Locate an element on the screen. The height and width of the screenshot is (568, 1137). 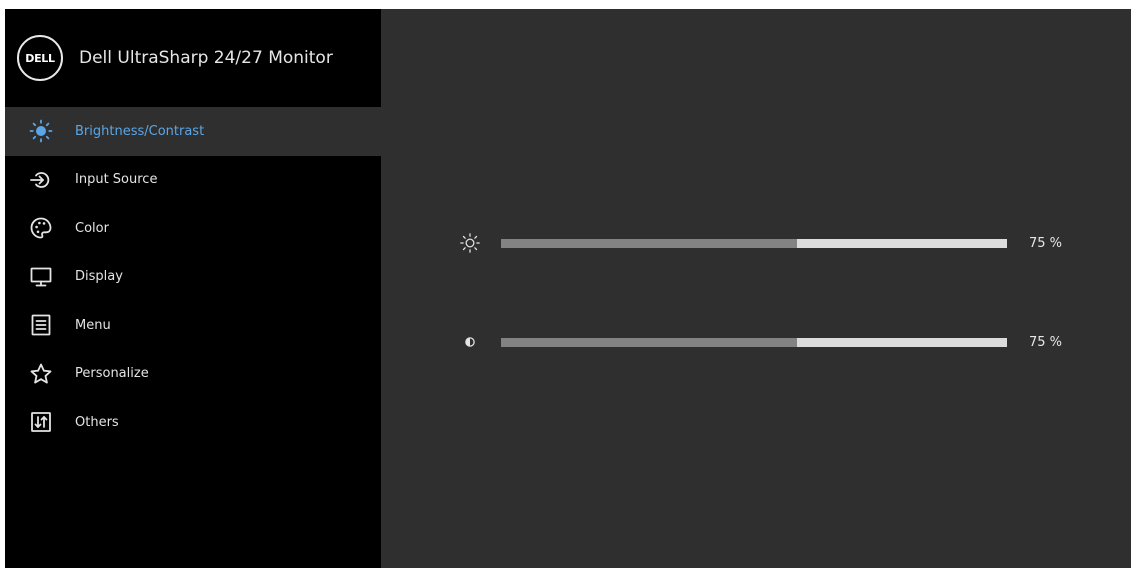
brightness-slider is located at coordinates (754, 243).